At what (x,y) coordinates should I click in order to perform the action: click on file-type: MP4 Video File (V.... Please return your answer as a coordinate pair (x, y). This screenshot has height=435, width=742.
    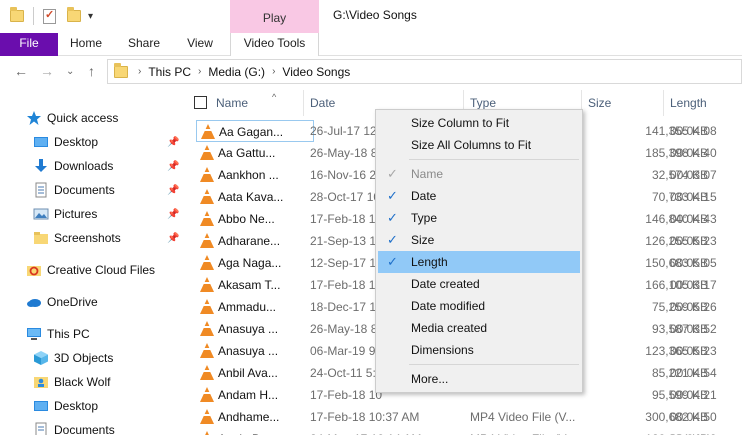
    Looking at the image, I should click on (529, 431).